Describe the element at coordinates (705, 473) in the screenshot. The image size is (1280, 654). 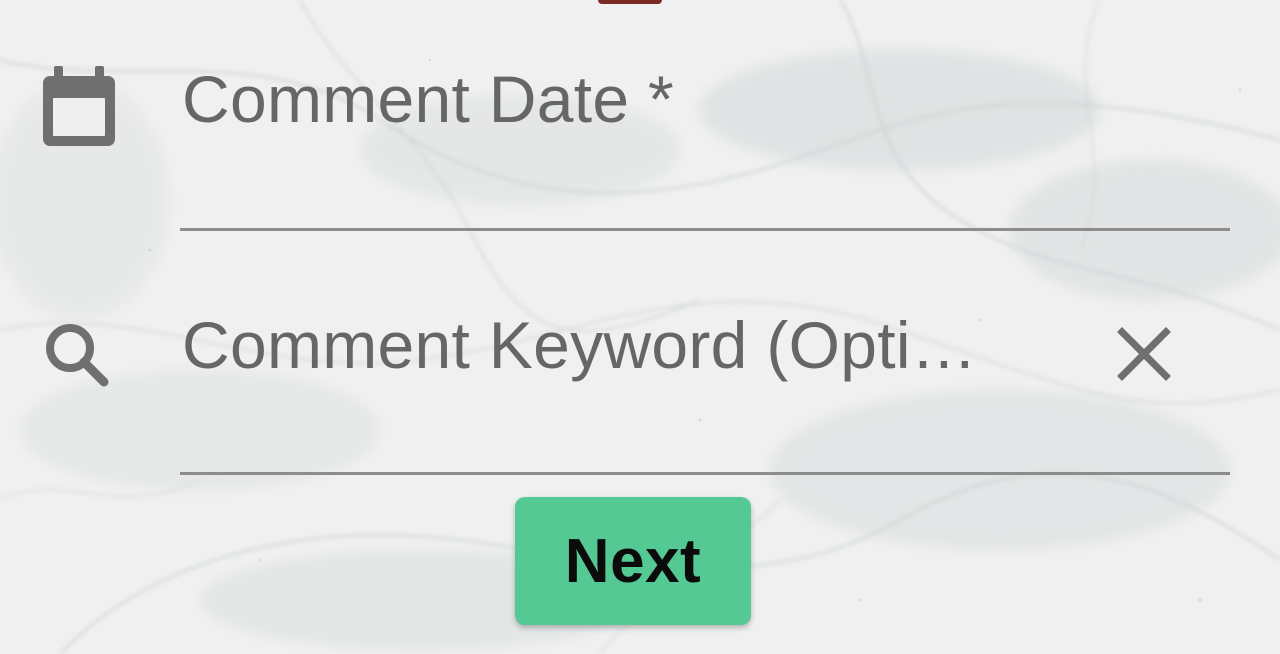
I see `comment-keyword-underline` at that location.